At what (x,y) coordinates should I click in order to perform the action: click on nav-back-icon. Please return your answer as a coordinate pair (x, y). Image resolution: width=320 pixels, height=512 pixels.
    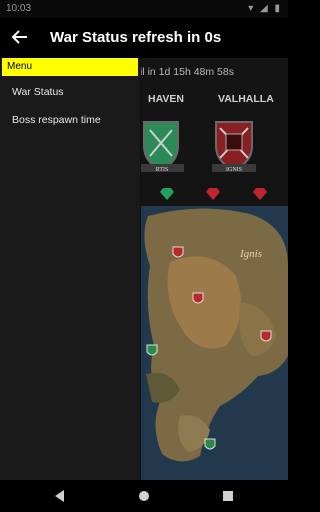
    Looking at the image, I should click on (60, 496).